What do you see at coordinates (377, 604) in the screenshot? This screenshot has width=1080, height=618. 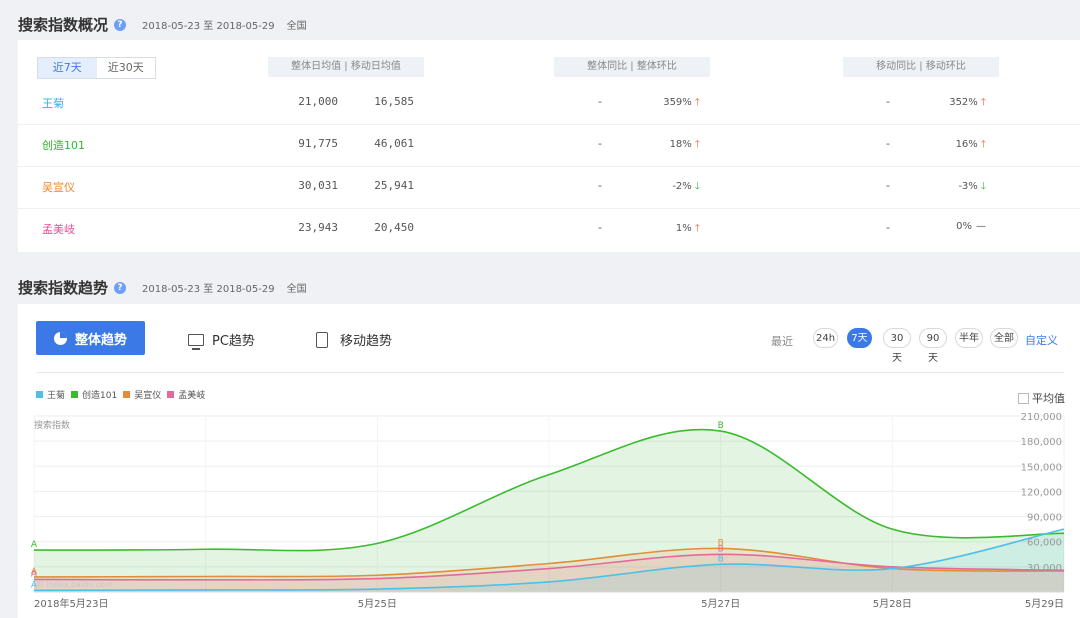 I see `x-tick-label: 5月25日` at bounding box center [377, 604].